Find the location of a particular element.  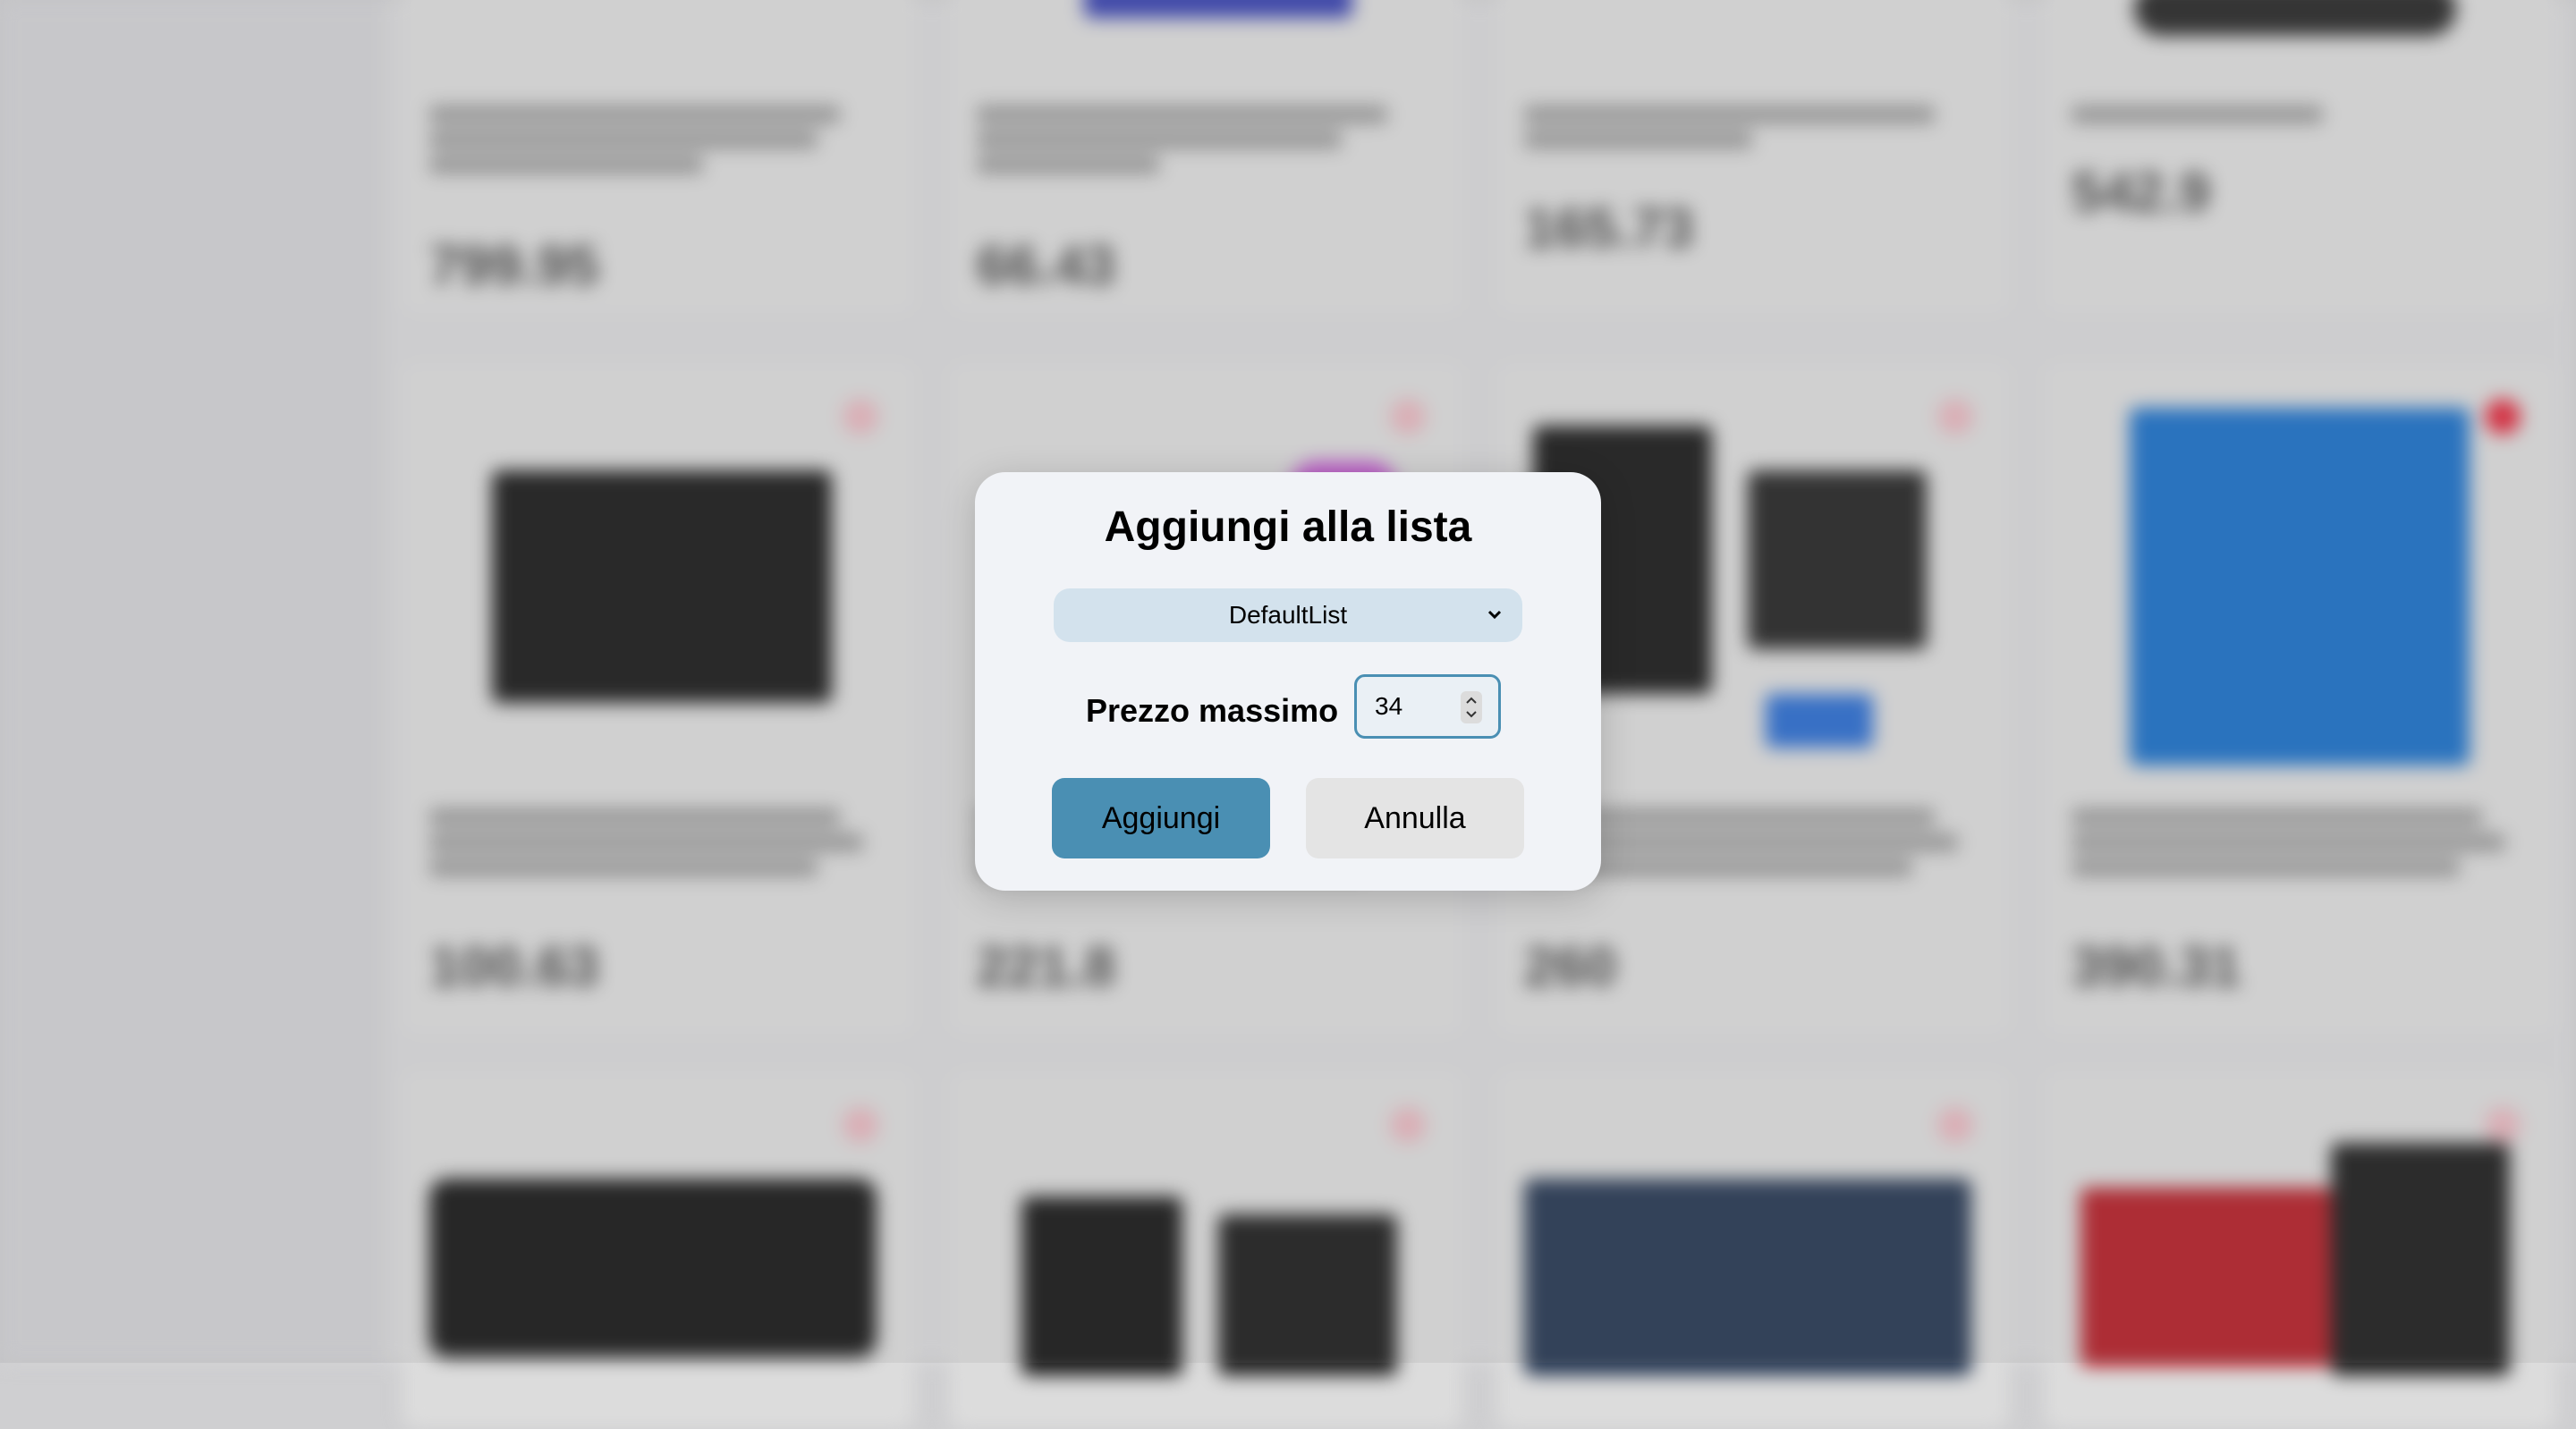

stepper-down-icon is located at coordinates (1471, 714).